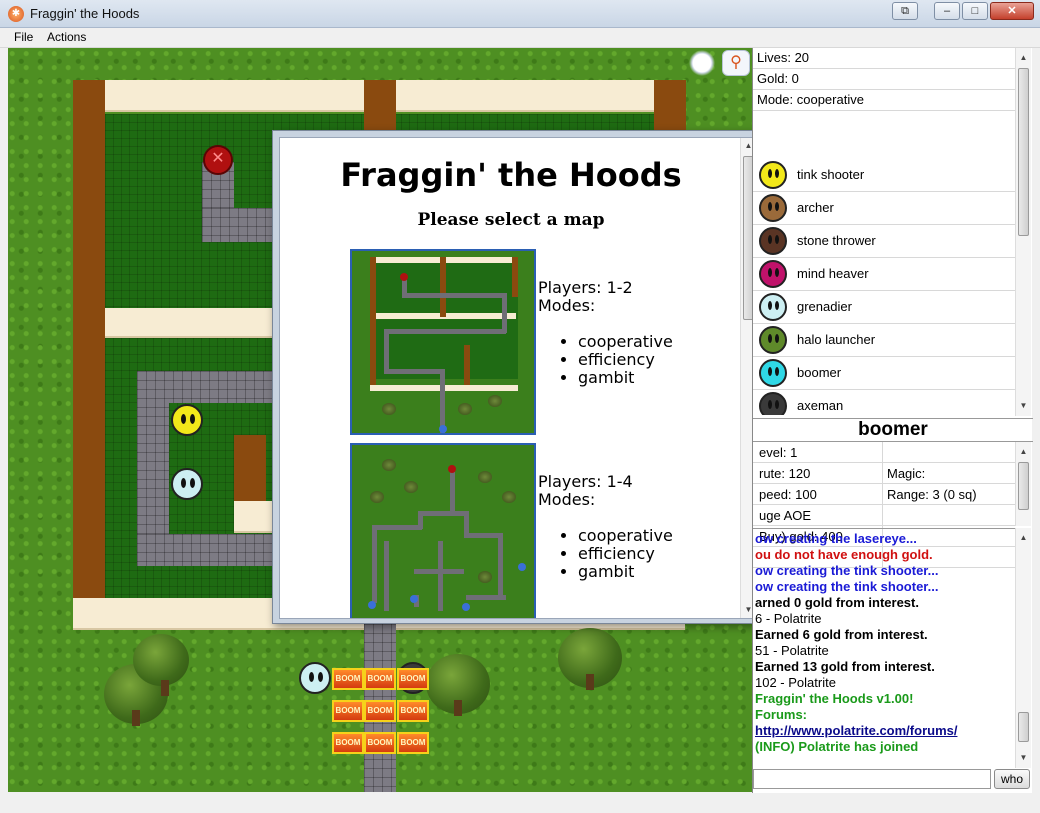  What do you see at coordinates (242, 225) in the screenshot?
I see `enemy-path` at bounding box center [242, 225].